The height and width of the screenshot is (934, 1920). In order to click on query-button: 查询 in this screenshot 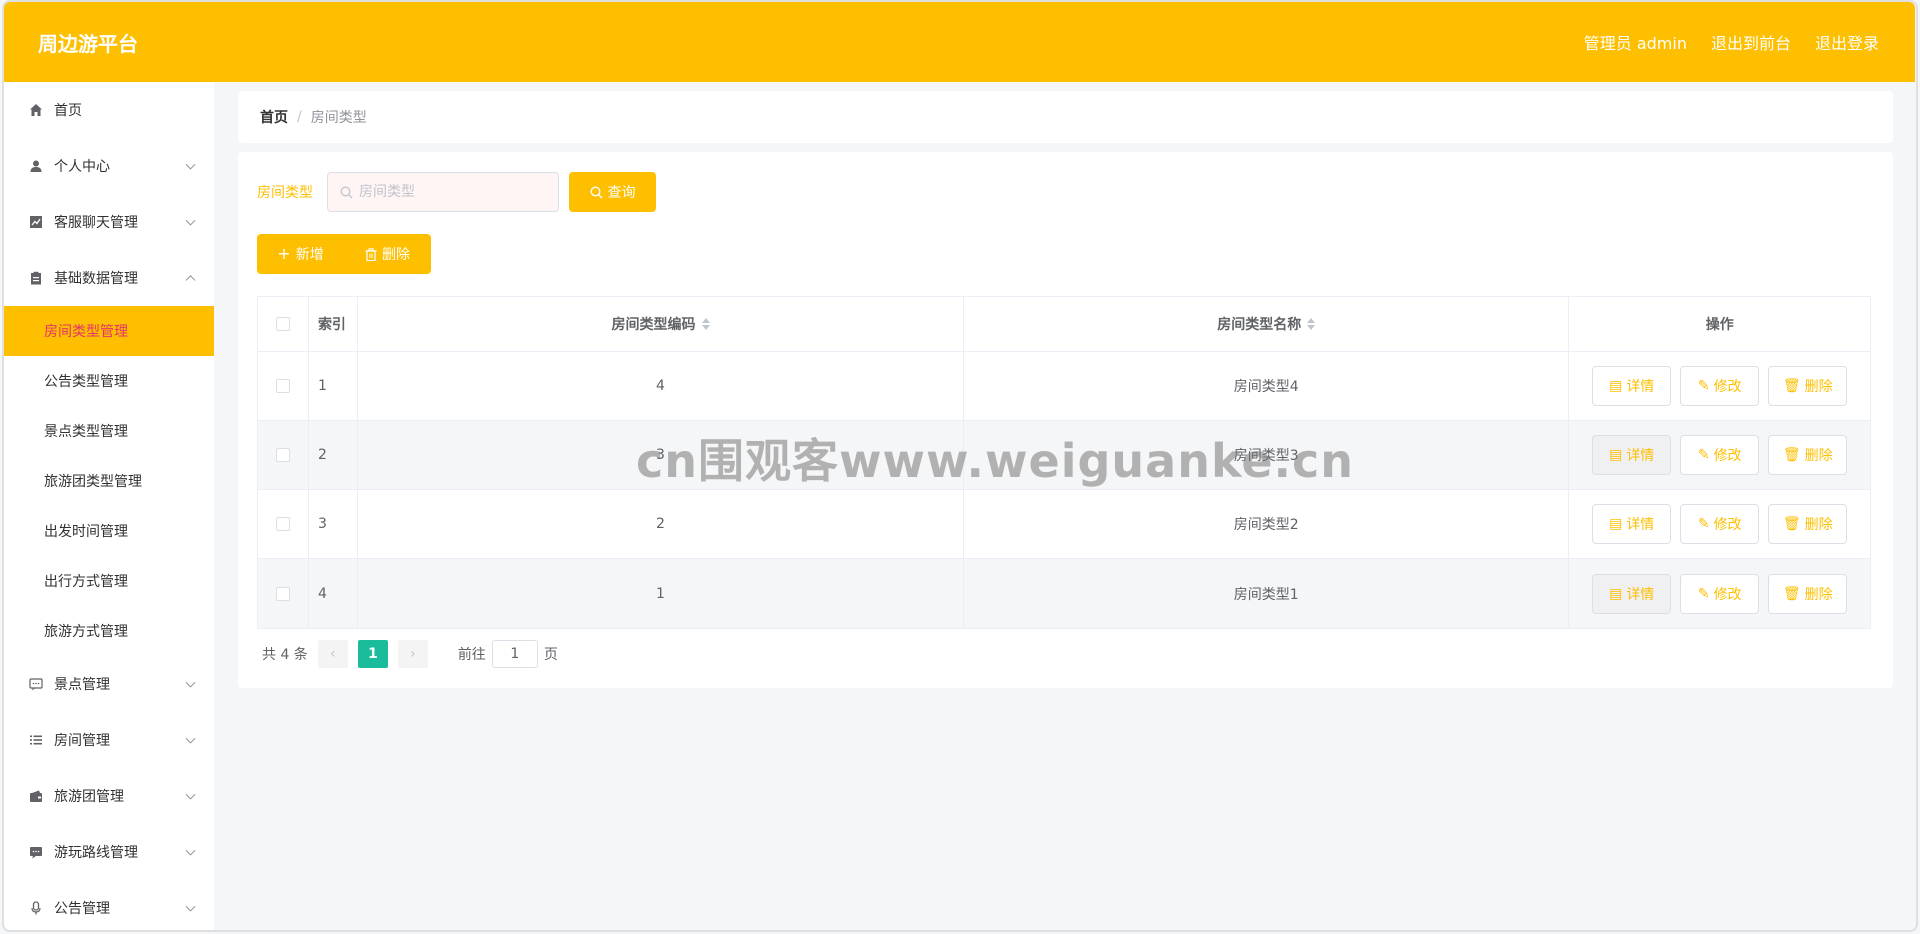, I will do `click(612, 192)`.